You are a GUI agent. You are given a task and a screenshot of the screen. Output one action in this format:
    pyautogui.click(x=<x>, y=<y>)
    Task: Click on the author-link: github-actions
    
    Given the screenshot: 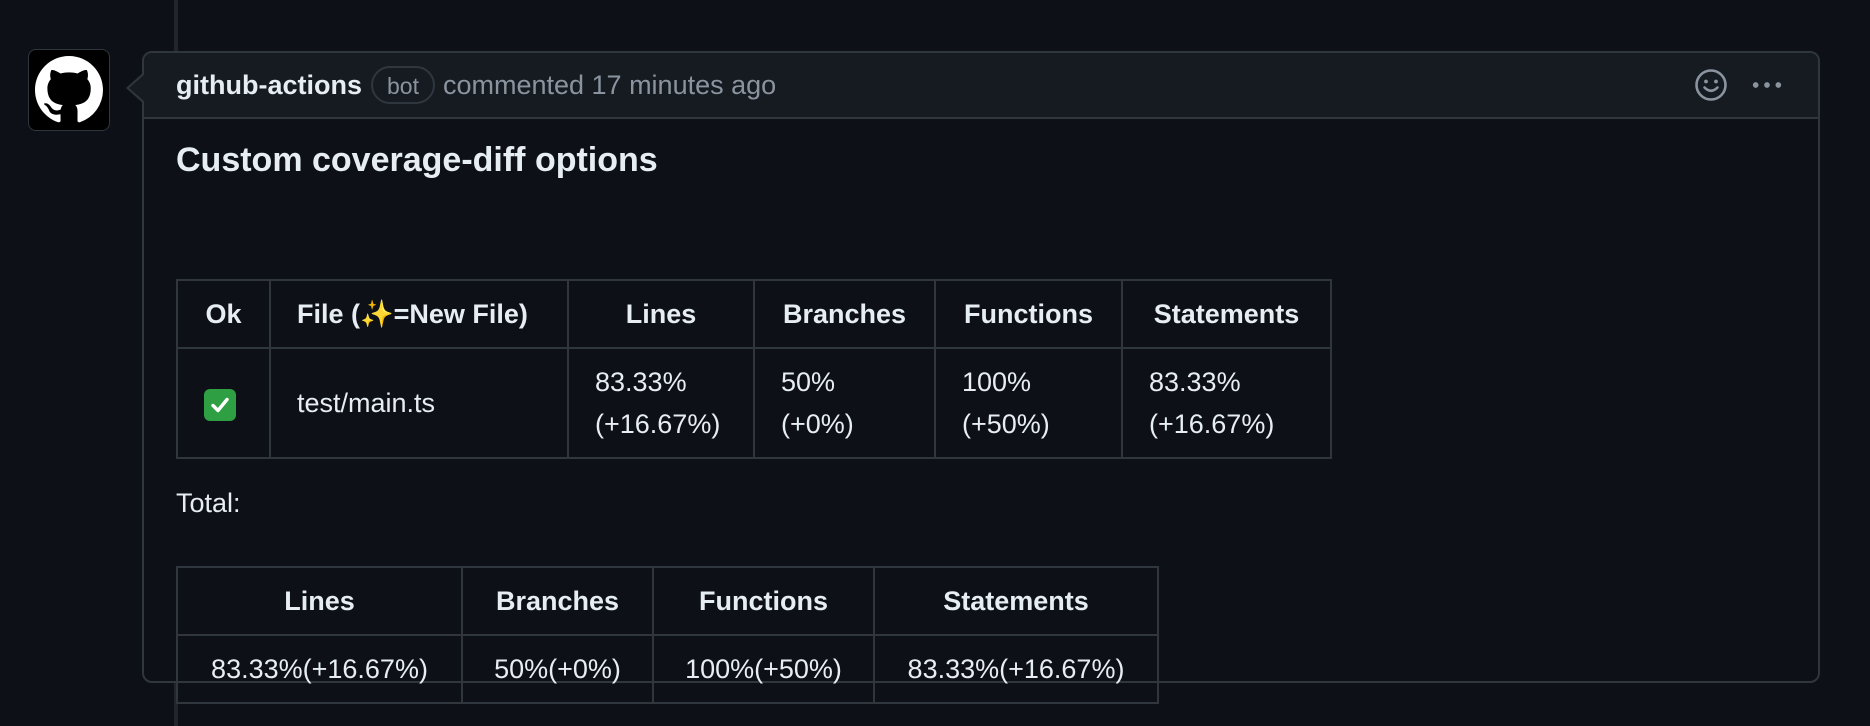 What is the action you would take?
    pyautogui.click(x=269, y=85)
    